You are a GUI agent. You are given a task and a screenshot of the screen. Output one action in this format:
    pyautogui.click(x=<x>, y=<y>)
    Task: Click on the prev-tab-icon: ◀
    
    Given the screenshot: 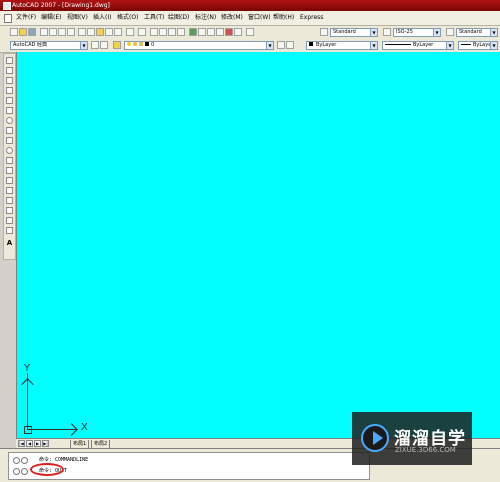 What is the action you would take?
    pyautogui.click(x=29, y=443)
    